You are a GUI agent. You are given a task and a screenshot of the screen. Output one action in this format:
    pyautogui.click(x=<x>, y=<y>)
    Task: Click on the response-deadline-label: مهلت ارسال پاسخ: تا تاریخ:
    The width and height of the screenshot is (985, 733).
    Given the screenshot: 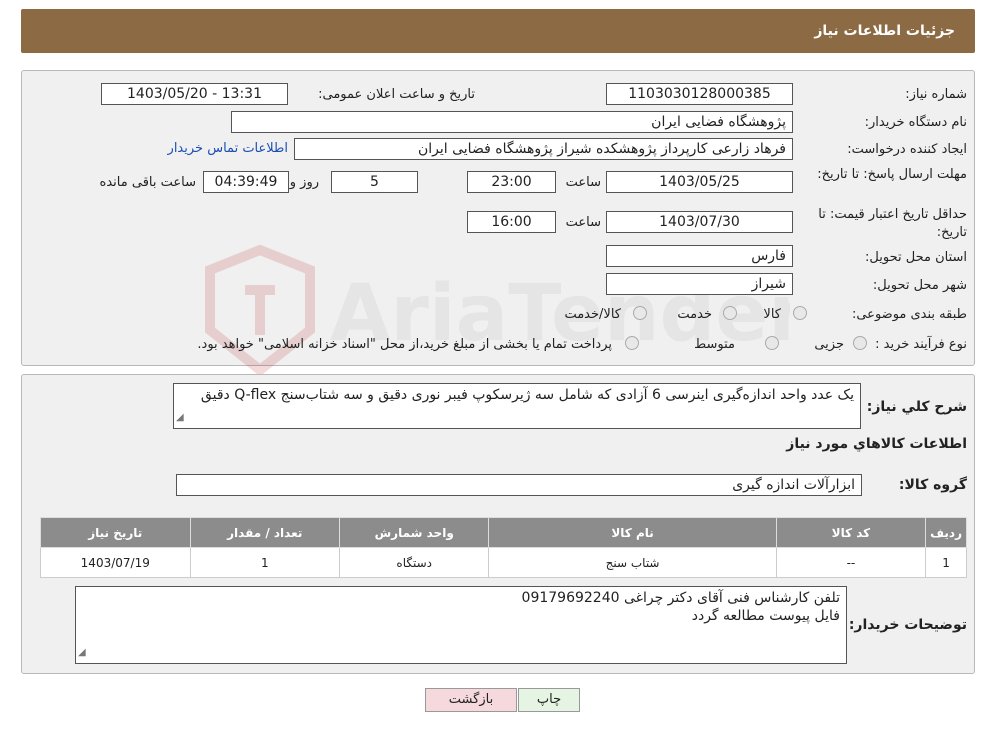 What is the action you would take?
    pyautogui.click(x=892, y=174)
    